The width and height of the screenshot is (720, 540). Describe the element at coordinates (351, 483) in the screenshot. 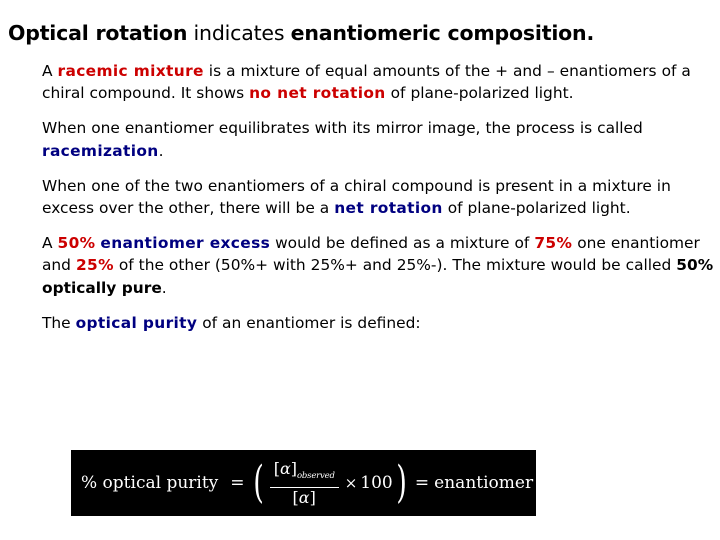

I see `multiply-sign: ×` at that location.